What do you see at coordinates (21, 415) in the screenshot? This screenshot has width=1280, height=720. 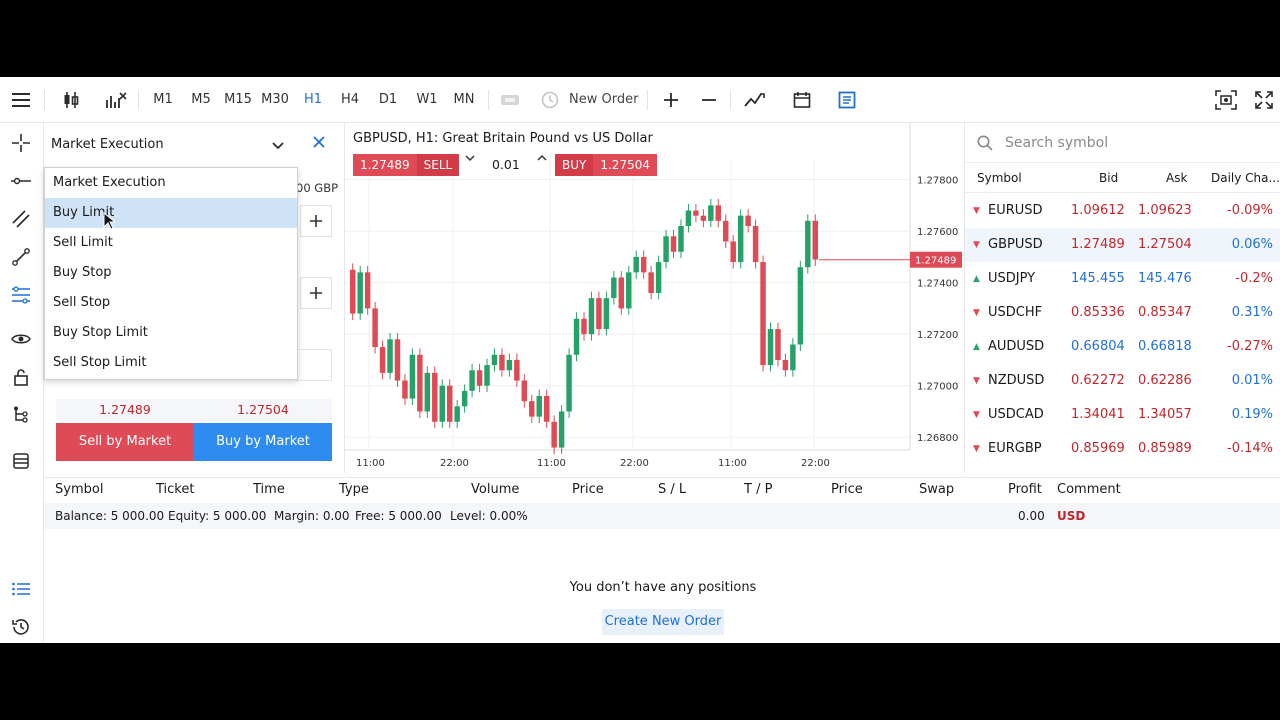 I see `objects-tree-icon` at bounding box center [21, 415].